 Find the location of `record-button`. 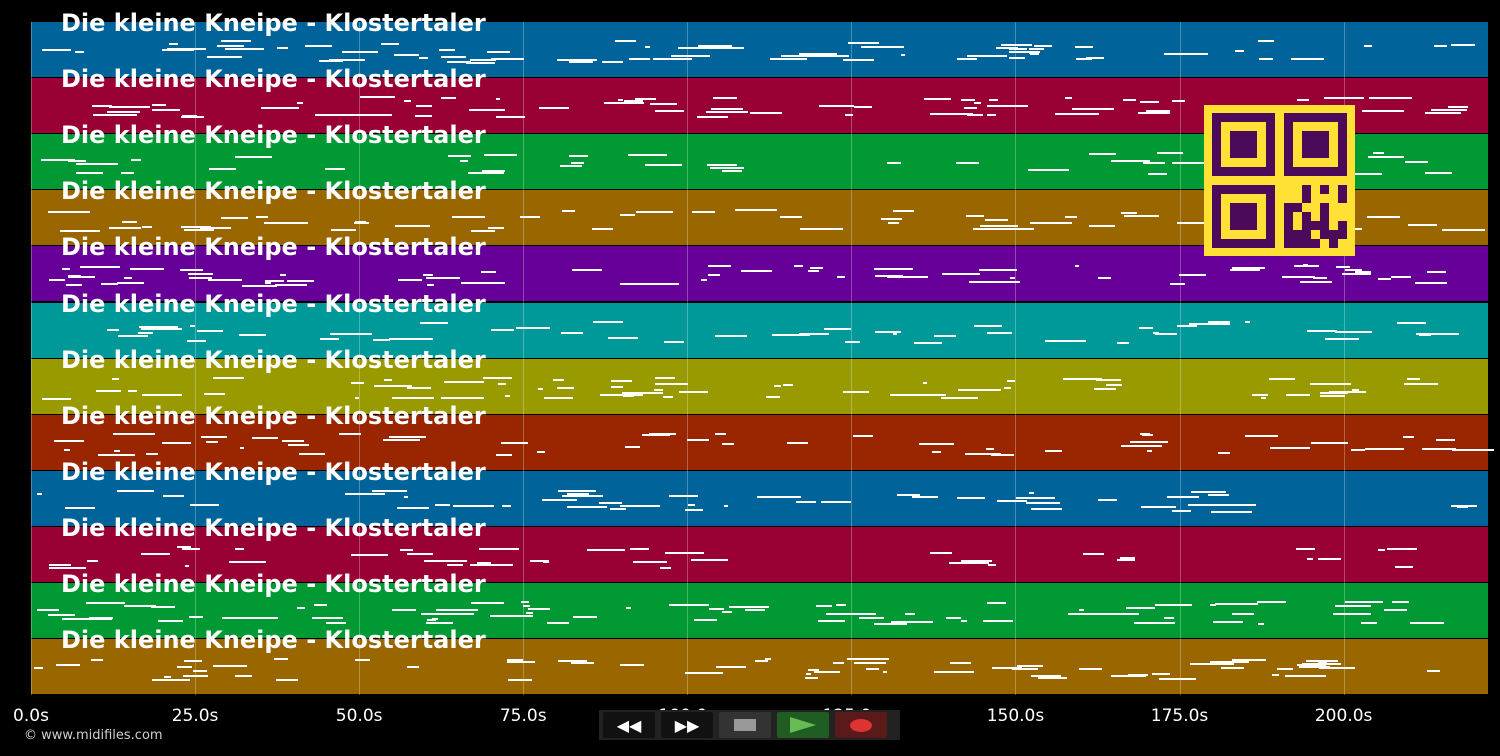

record-button is located at coordinates (861, 725).